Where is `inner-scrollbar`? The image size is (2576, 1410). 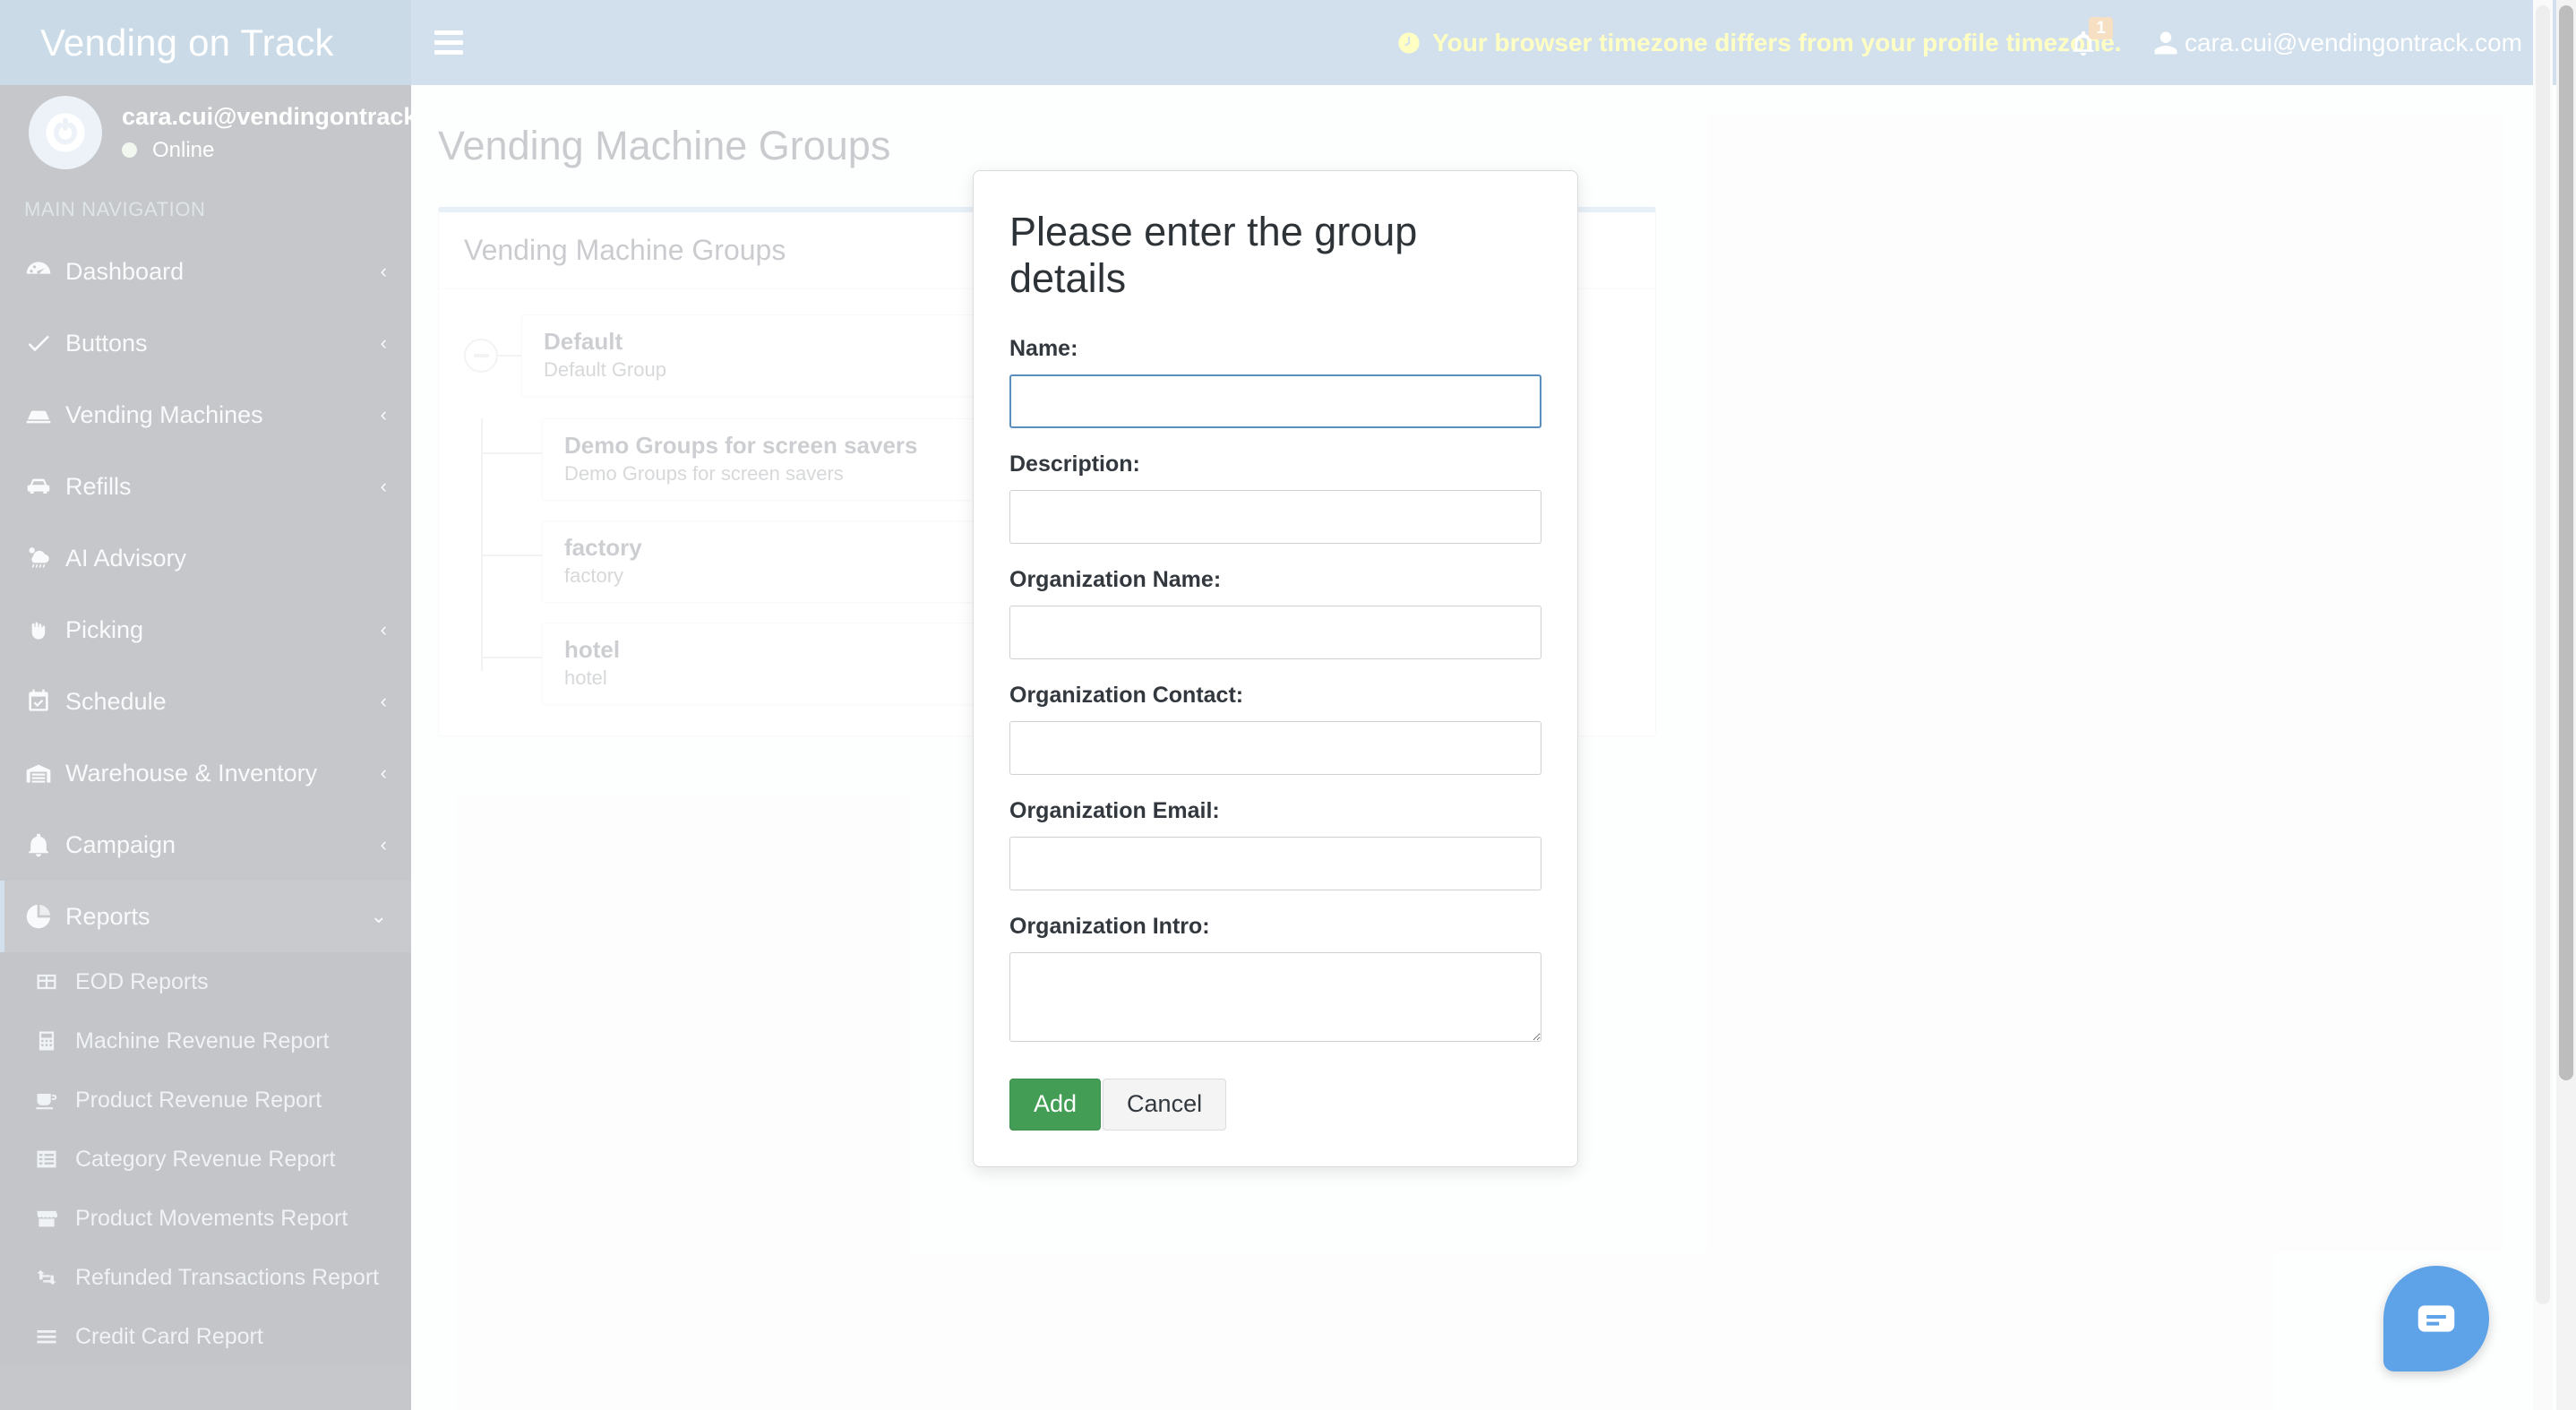 inner-scrollbar is located at coordinates (2543, 705).